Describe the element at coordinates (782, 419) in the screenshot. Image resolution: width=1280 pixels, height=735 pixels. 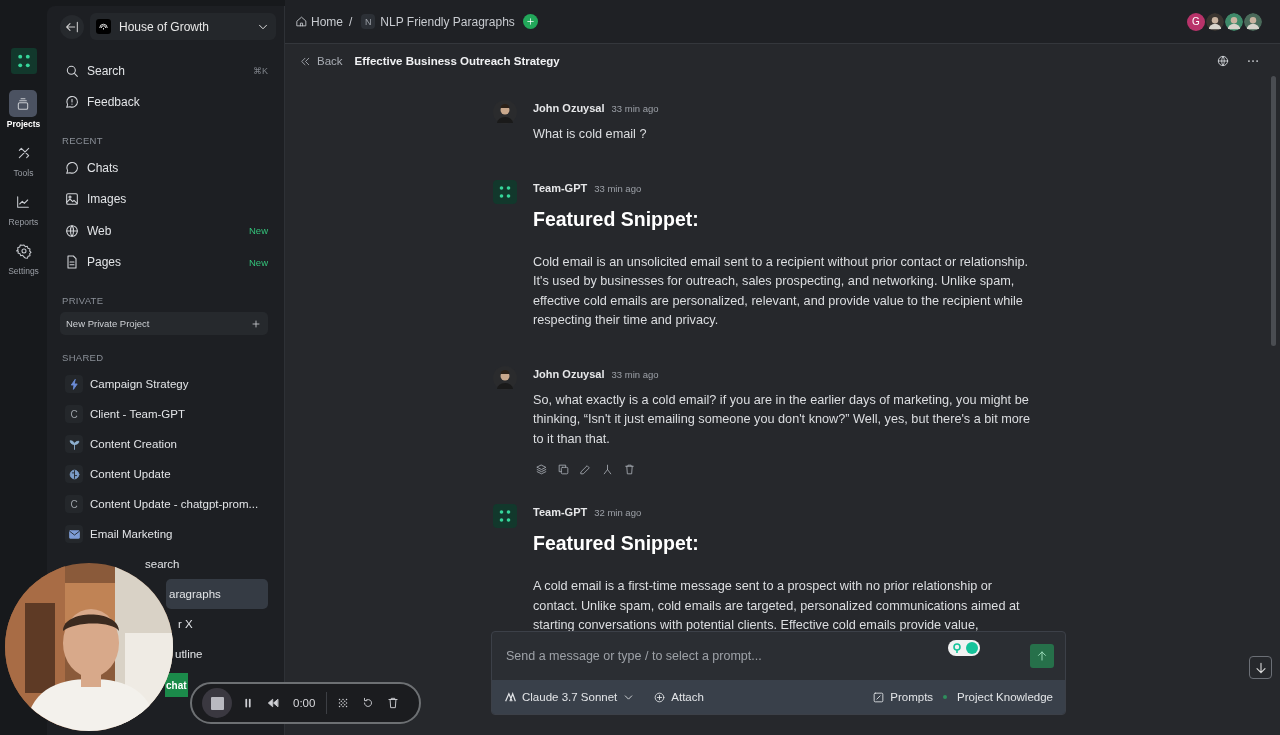
I see `message-text: So, what exactly is a cold email? if you are in the earlier days of marketing, you might be thinking, “Isn't it just emailing someone you don't know?” Well, yes, but there's a bit more to it than that.` at that location.